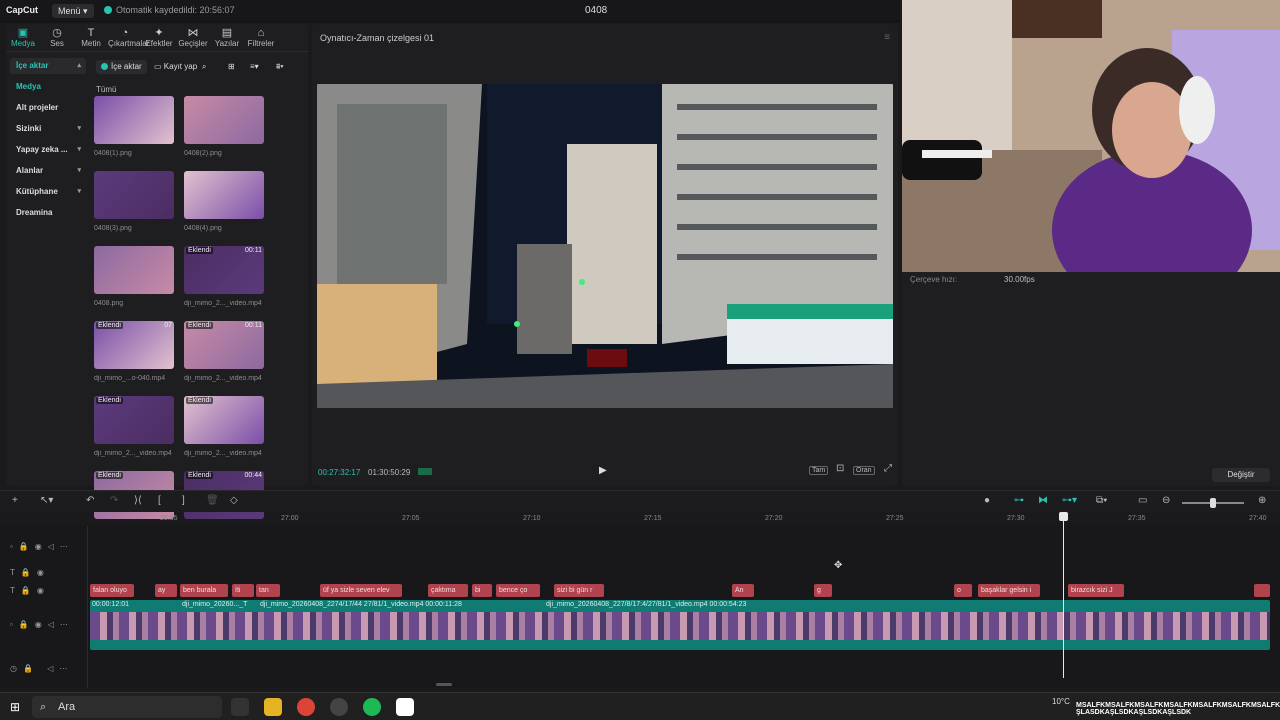 Image resolution: width=1280 pixels, height=720 pixels. What do you see at coordinates (361, 590) in the screenshot?
I see `caption-clip: üf ya sizle seven elev` at bounding box center [361, 590].